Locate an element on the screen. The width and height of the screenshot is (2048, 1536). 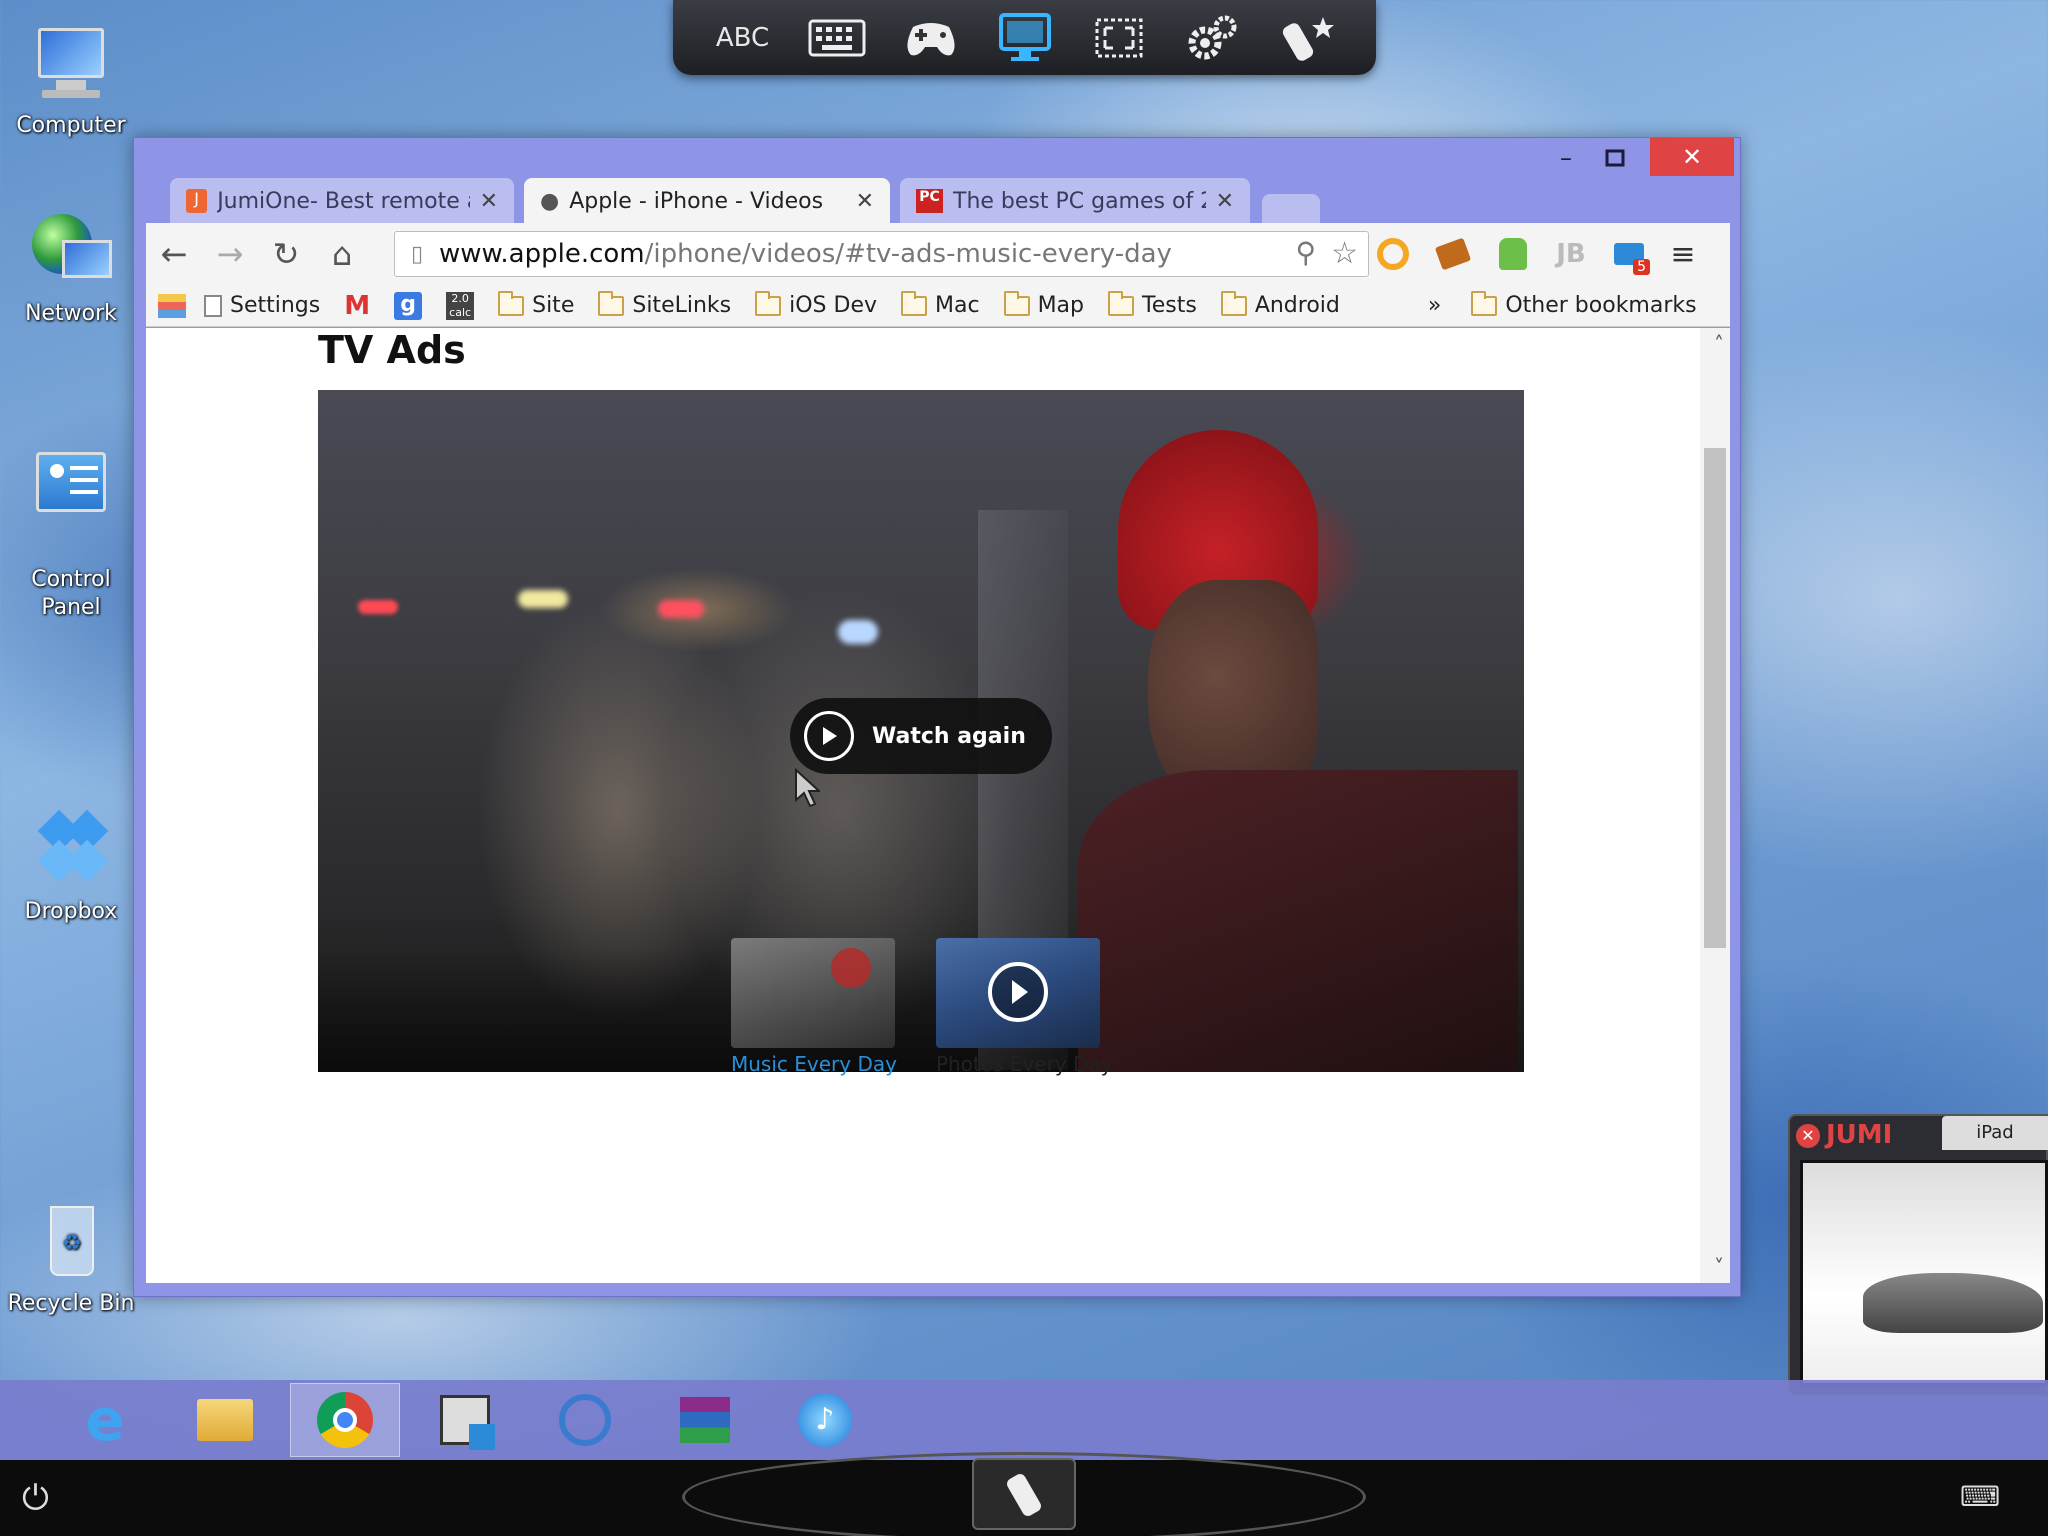
tab-pc-games: PC The best PC games of 201 ✕ is located at coordinates (1075, 201).